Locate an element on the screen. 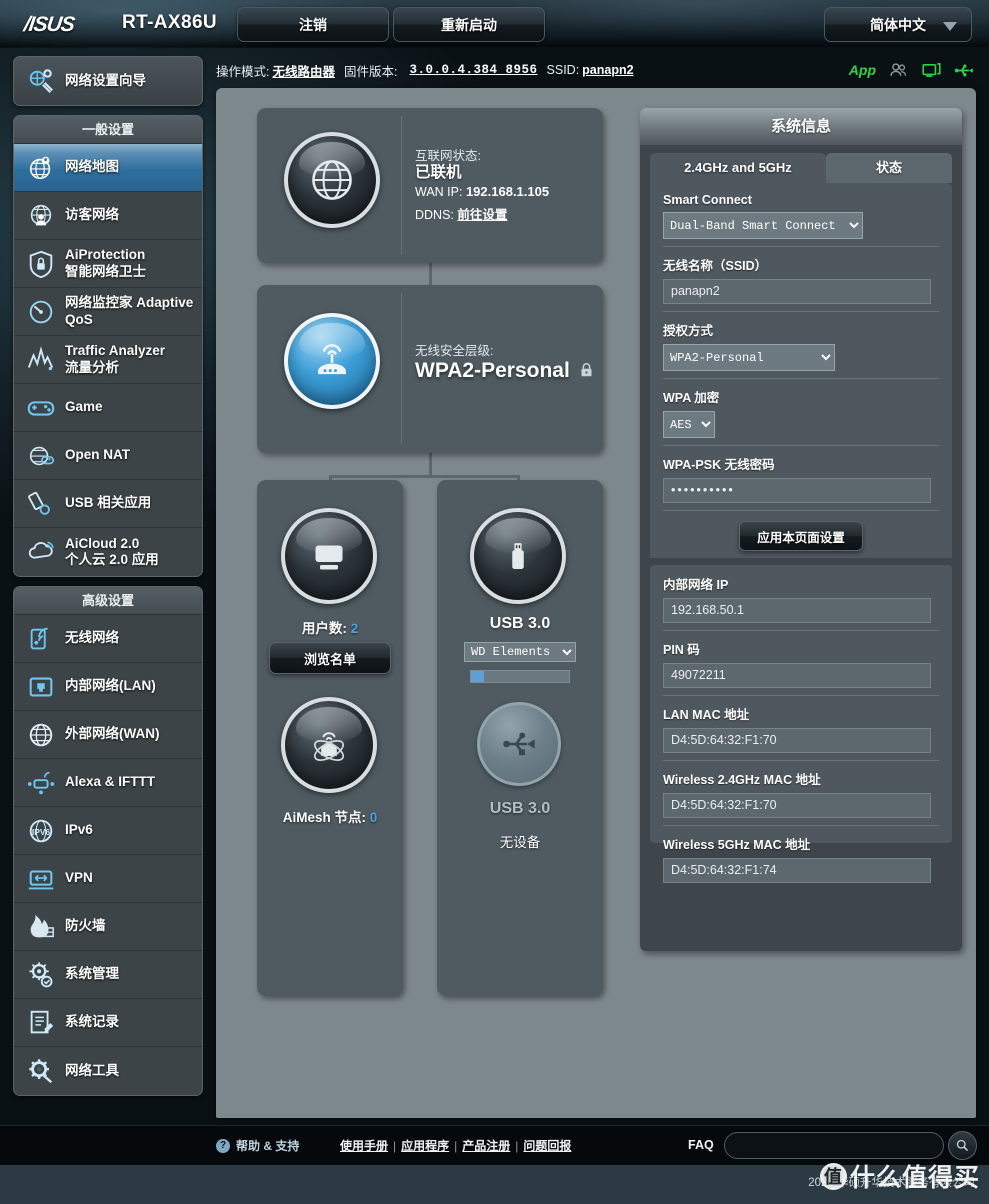 The image size is (989, 1204). auth-method-select: WPA2-Personal is located at coordinates (749, 357).